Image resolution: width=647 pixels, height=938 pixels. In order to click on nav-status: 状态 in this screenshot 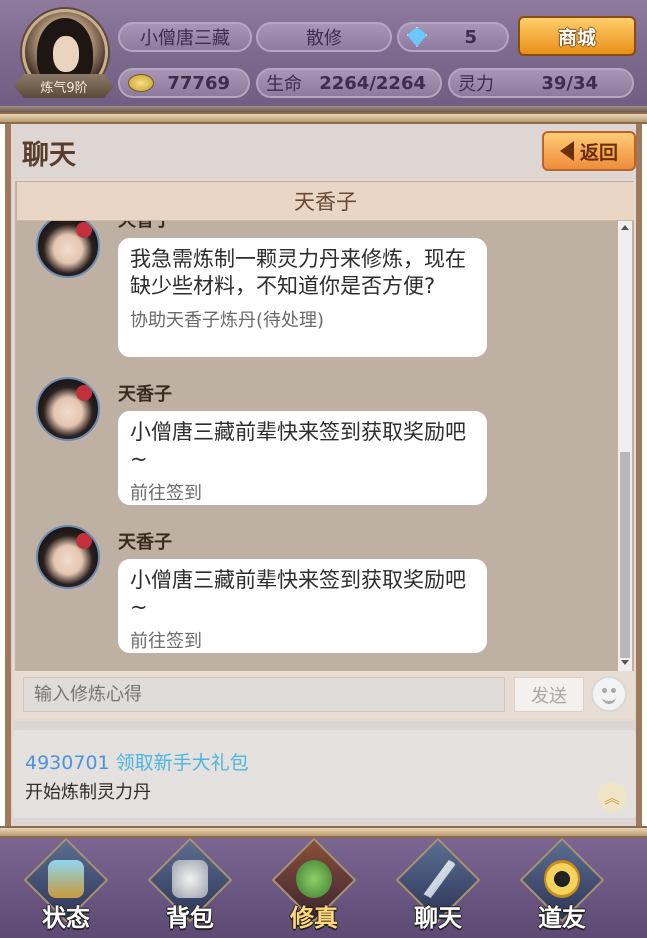, I will do `click(66, 887)`.